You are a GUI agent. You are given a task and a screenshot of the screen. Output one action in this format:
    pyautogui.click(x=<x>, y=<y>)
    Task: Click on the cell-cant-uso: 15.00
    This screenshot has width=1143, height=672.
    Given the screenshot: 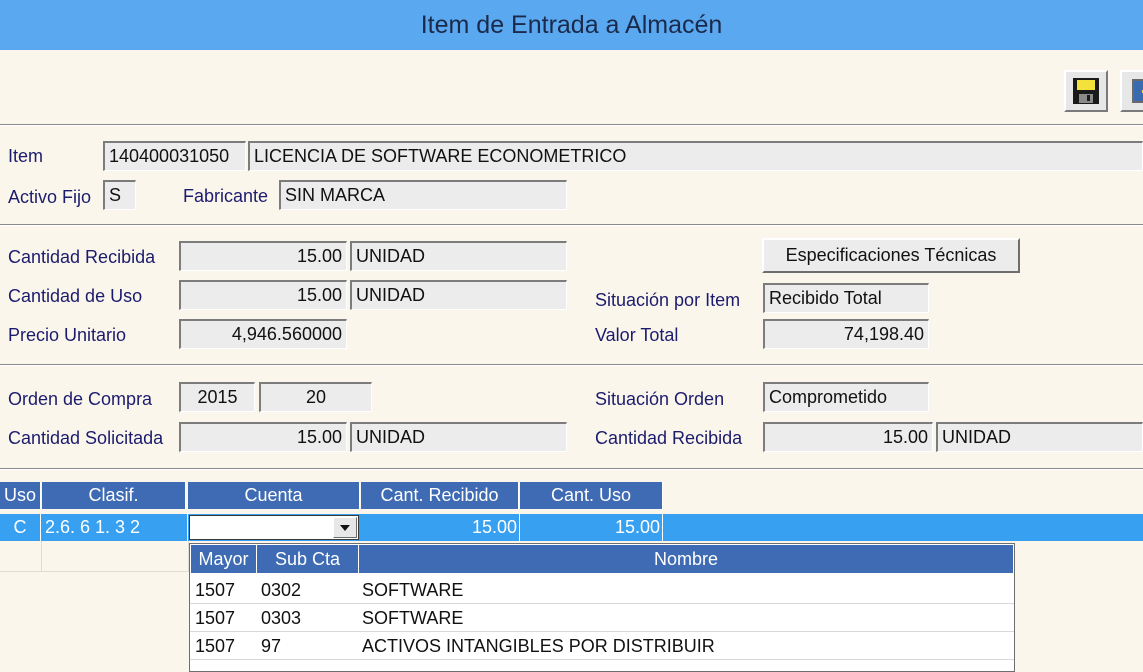 What is the action you would take?
    pyautogui.click(x=591, y=527)
    